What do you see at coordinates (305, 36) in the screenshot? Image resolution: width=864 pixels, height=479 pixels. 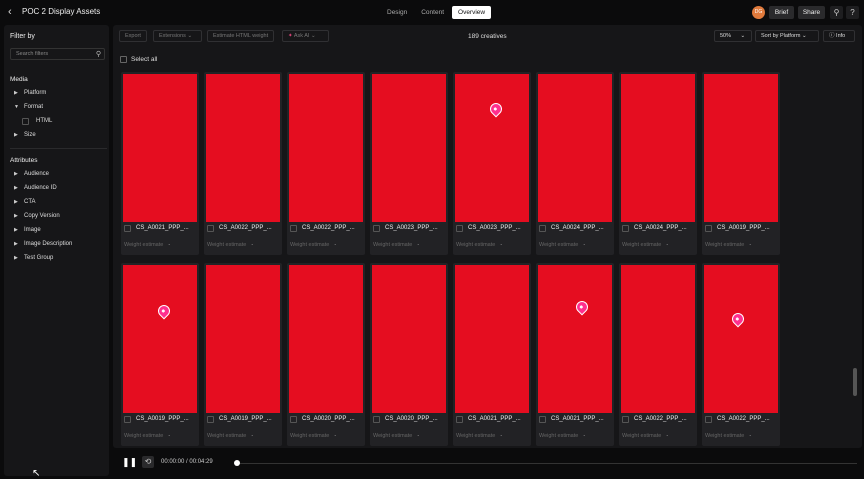 I see `ask-ai-dropdown: ✦ Ask AI ⌄` at bounding box center [305, 36].